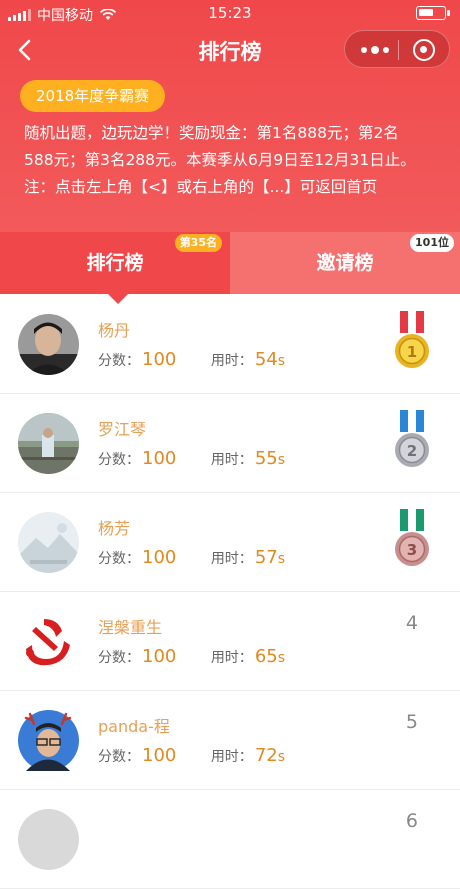  I want to click on time-value: 65, so click(266, 656).